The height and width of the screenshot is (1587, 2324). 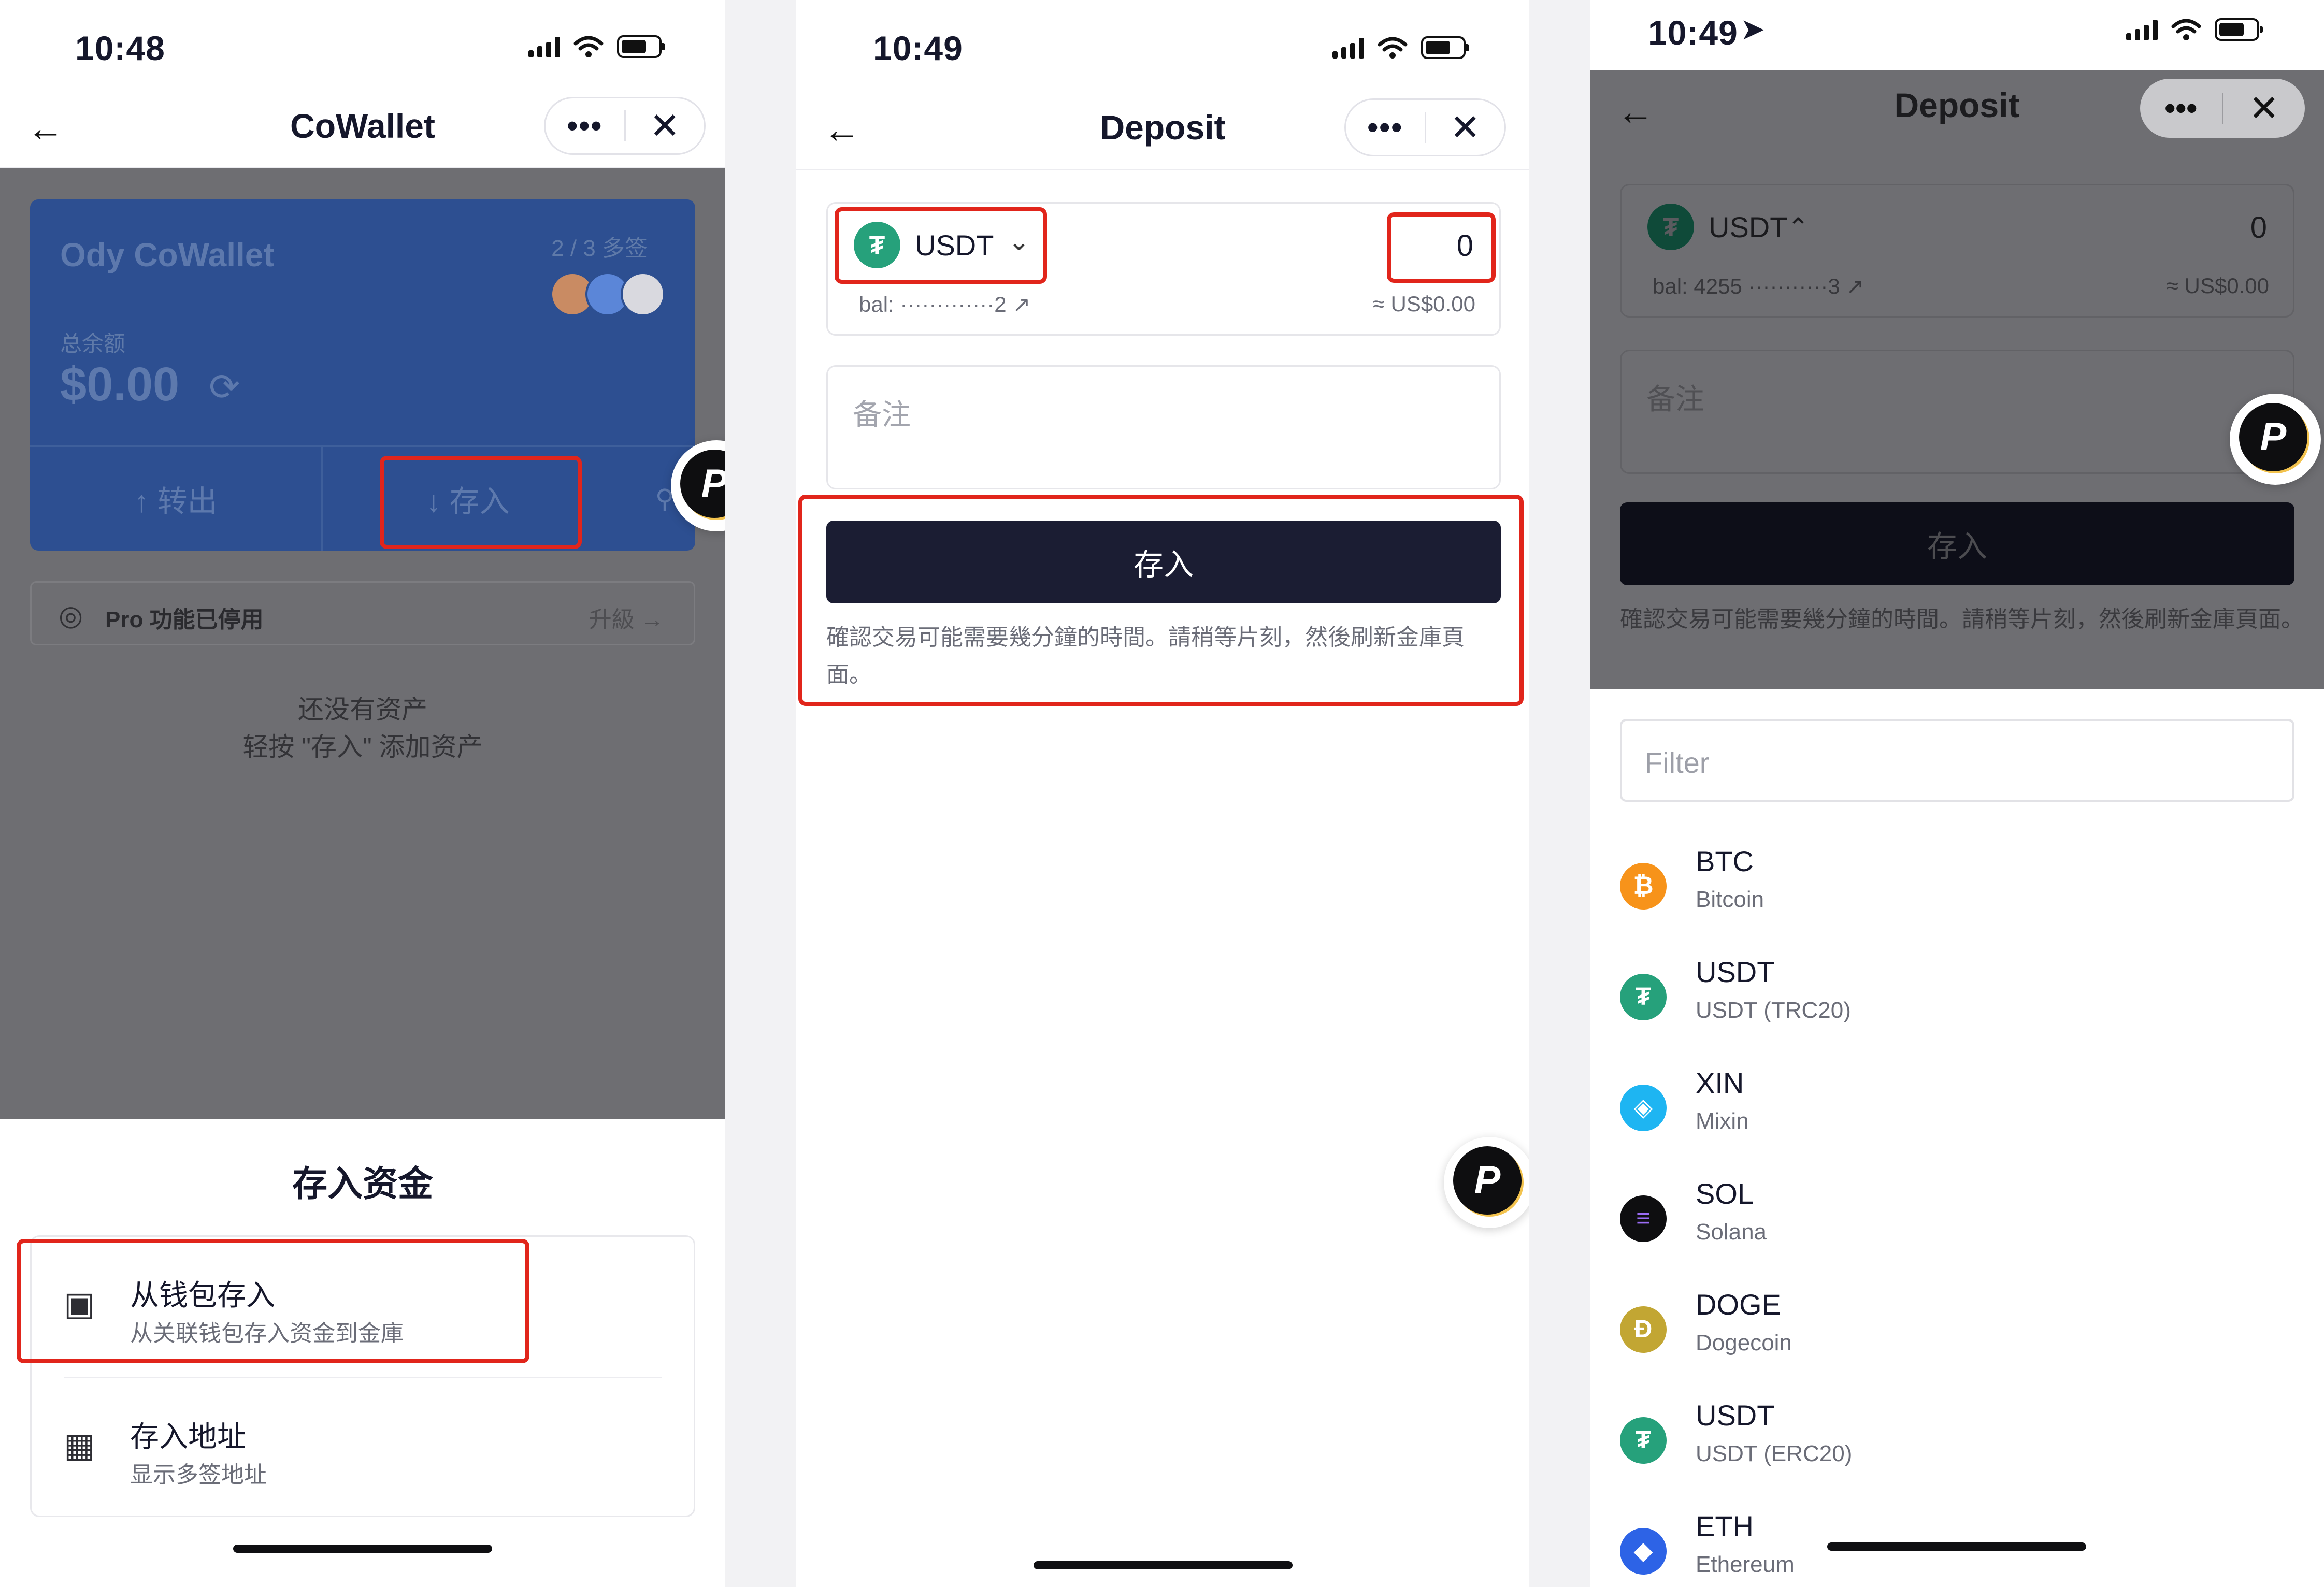 I want to click on deposit-options-sheet: 存入资金 ▣ 从钱包存入 从关联钱包存入资金到金庫 ▦ 存入地址 显示多签地址, so click(x=362, y=1353).